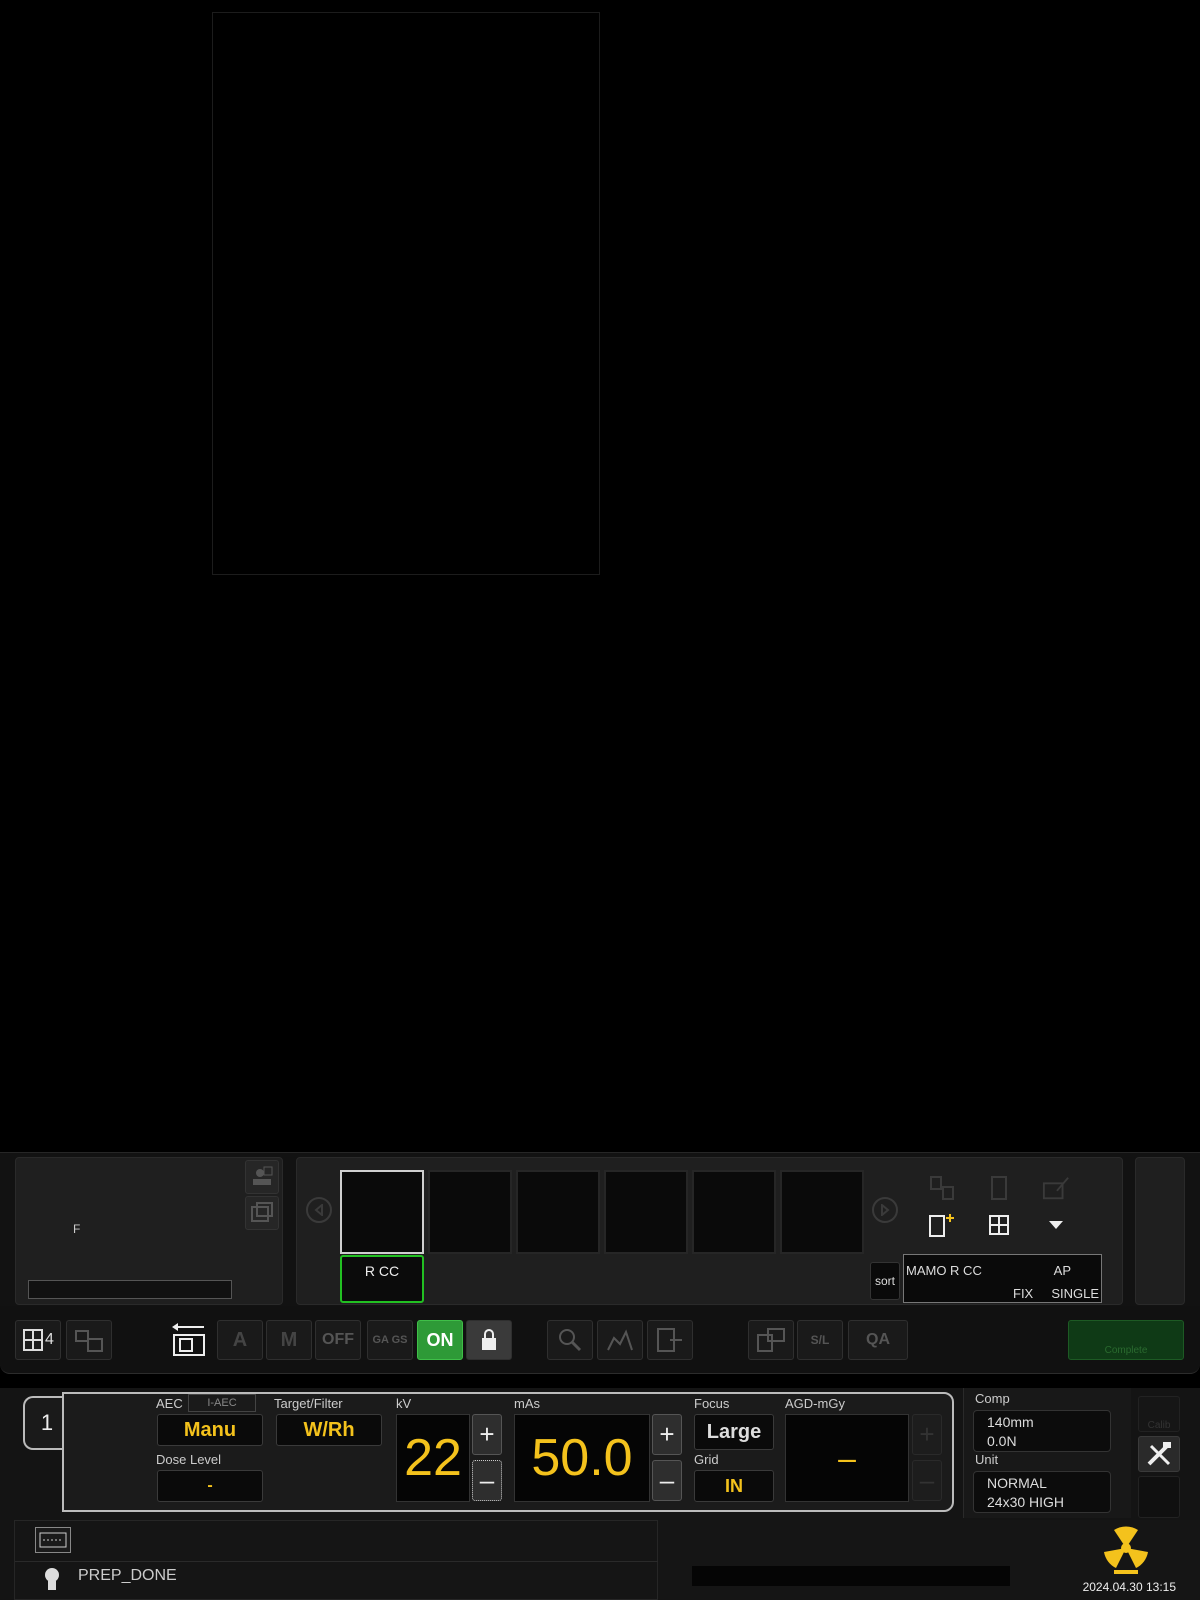 The height and width of the screenshot is (1600, 1200). Describe the element at coordinates (929, 1560) in the screenshot. I see `status-right: 2024.04.30 13:15` at that location.